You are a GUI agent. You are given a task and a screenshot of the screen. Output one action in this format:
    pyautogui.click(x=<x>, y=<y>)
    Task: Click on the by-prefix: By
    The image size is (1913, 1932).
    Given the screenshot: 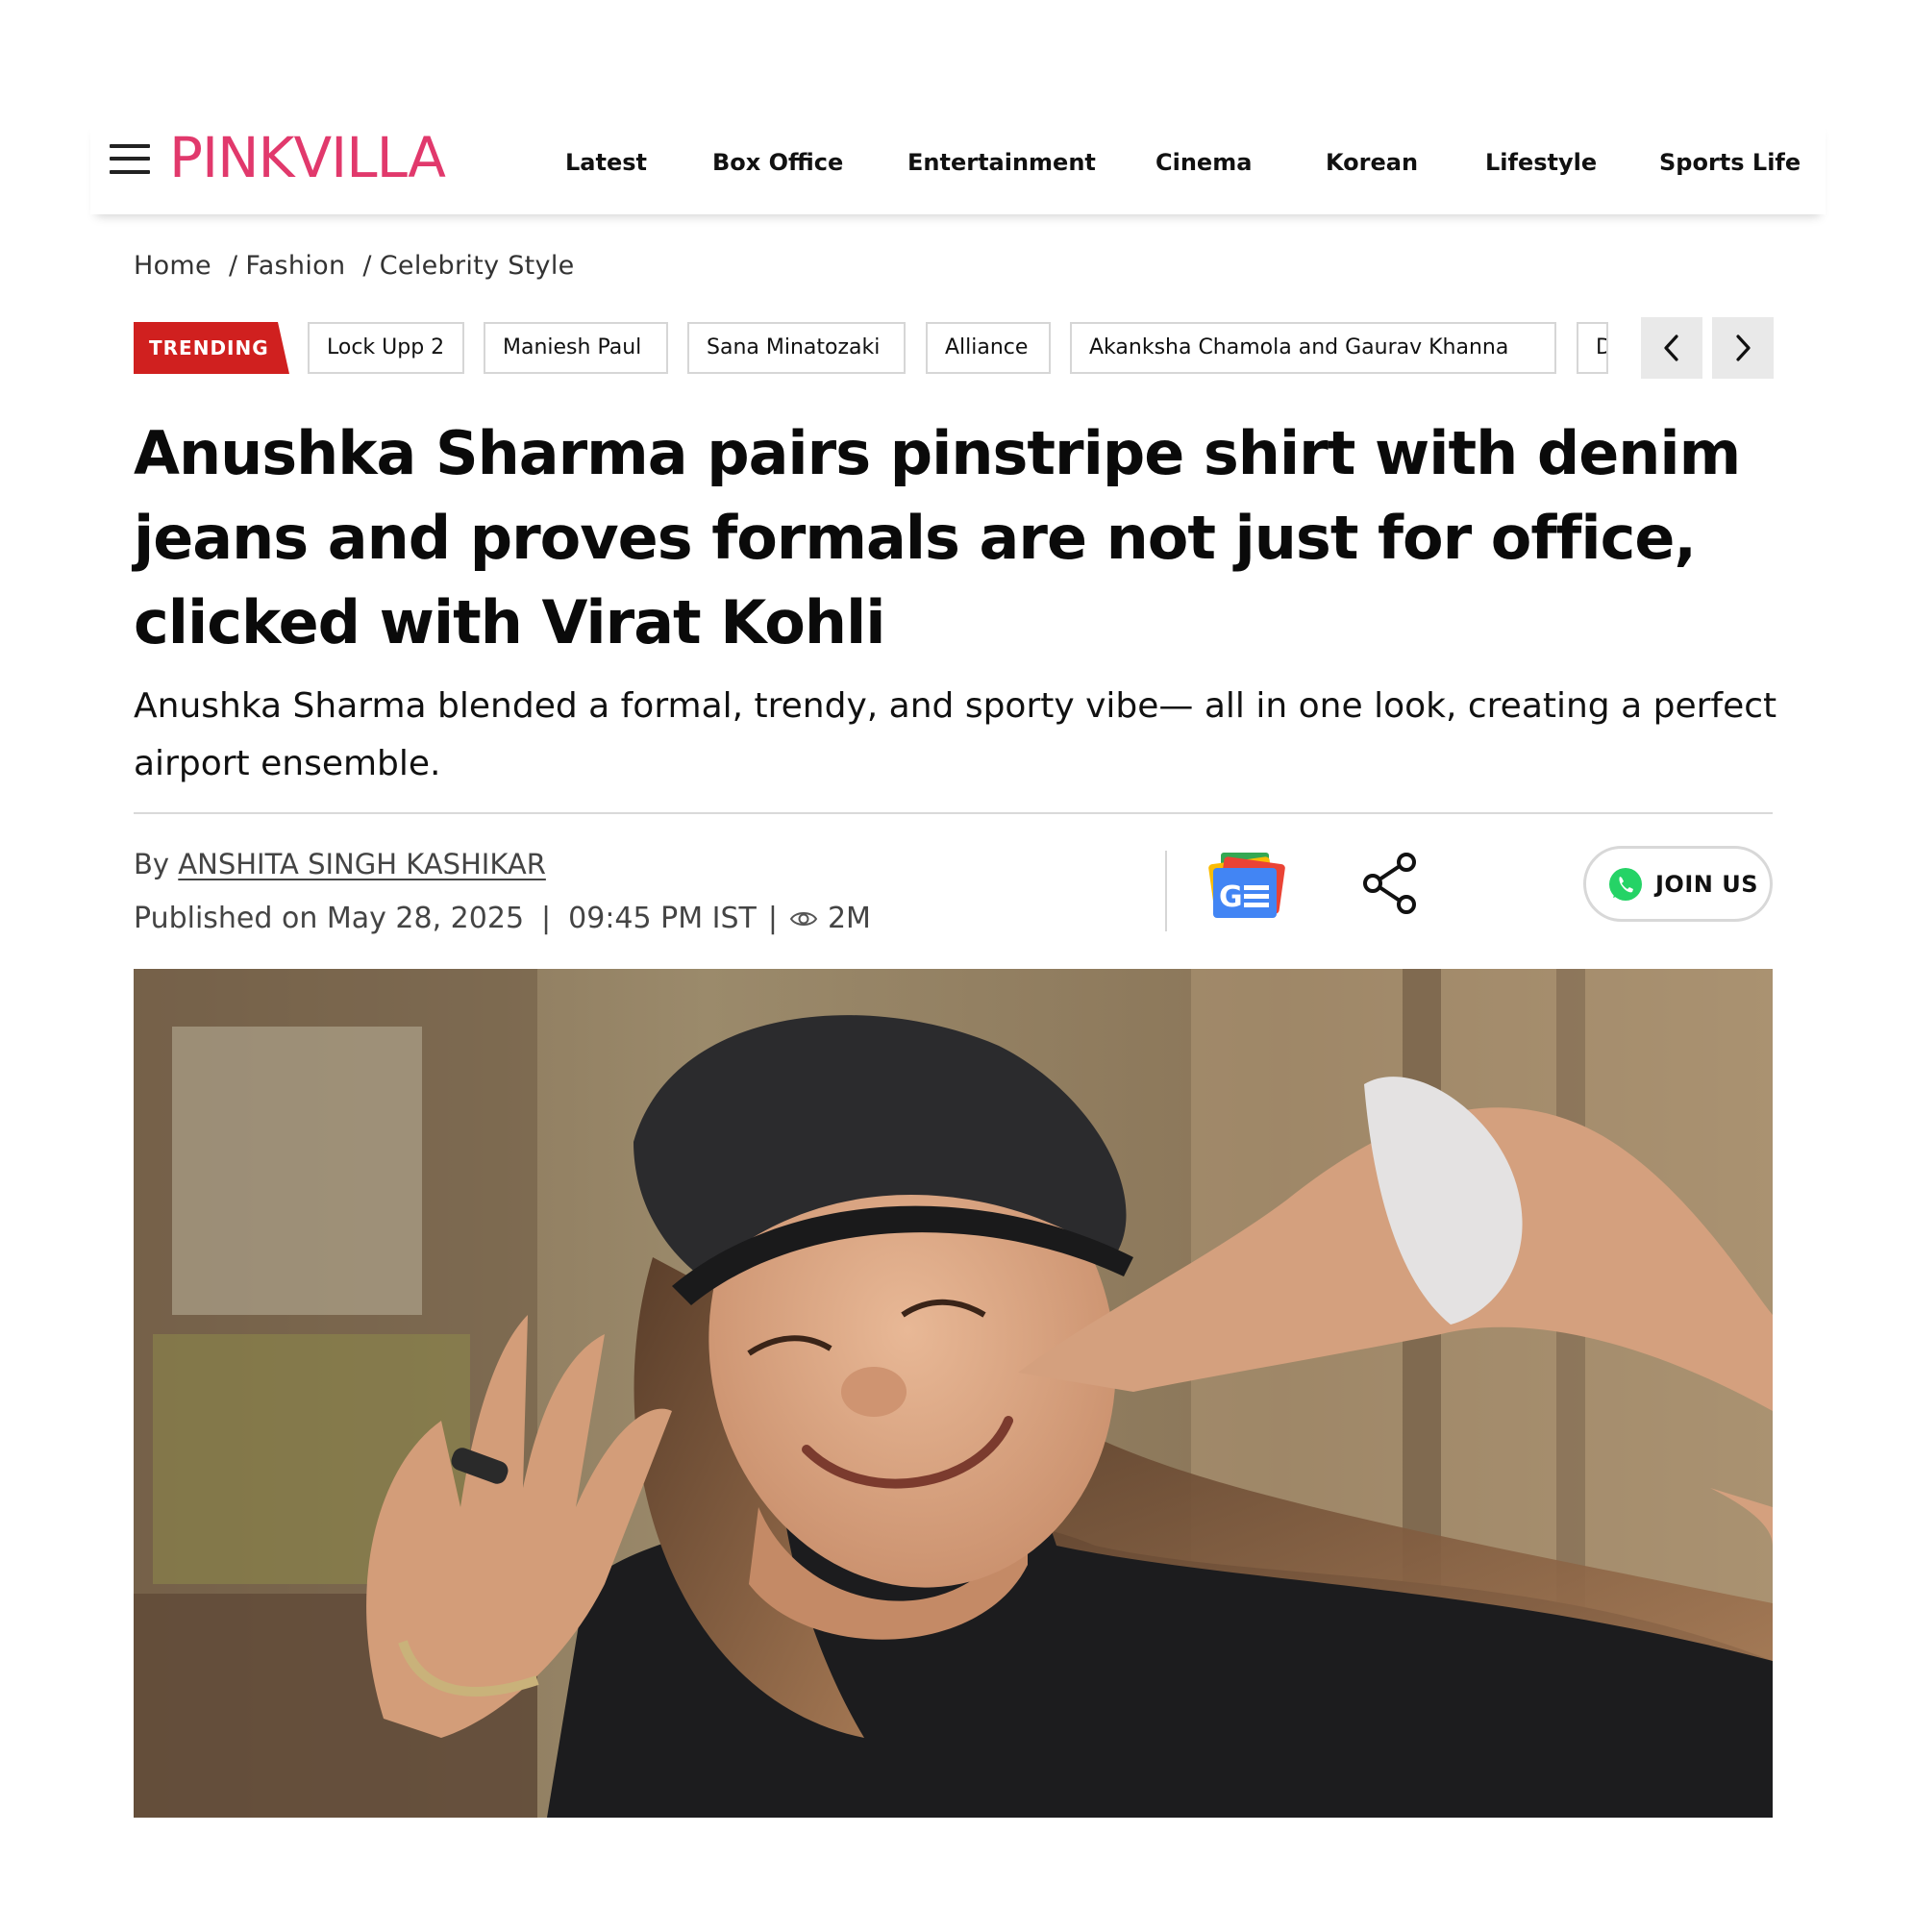 What is the action you would take?
    pyautogui.click(x=152, y=864)
    